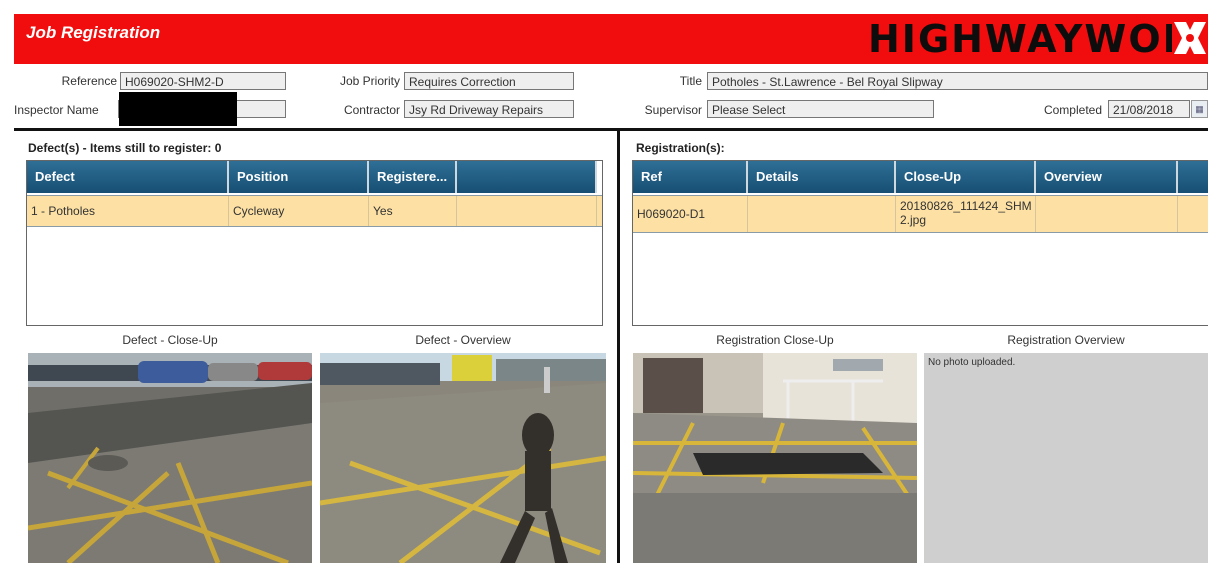 This screenshot has height=563, width=1208. Describe the element at coordinates (299, 211) in the screenshot. I see `cell-position: Cycleway` at that location.